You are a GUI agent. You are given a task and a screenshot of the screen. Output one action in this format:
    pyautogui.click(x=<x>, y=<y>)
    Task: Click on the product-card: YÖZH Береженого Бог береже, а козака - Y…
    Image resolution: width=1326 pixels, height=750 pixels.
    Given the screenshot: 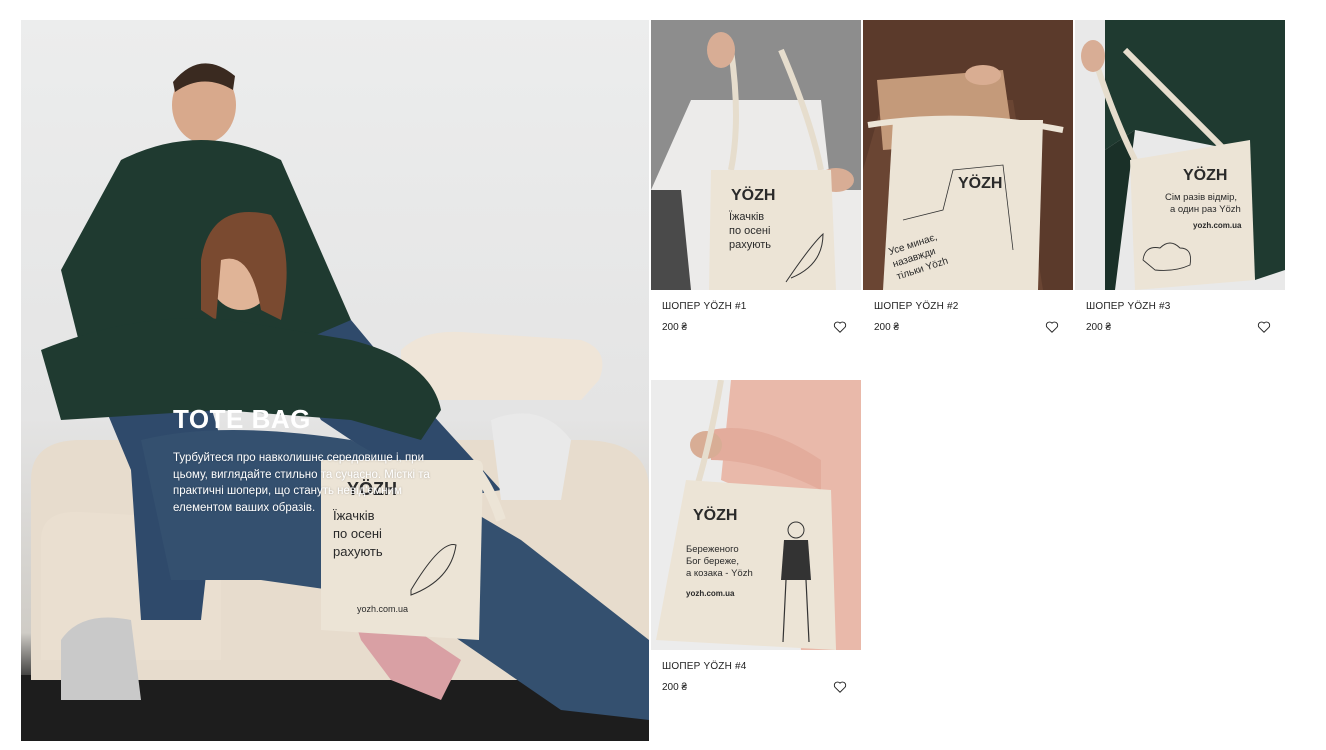 What is the action you would take?
    pyautogui.click(x=756, y=536)
    